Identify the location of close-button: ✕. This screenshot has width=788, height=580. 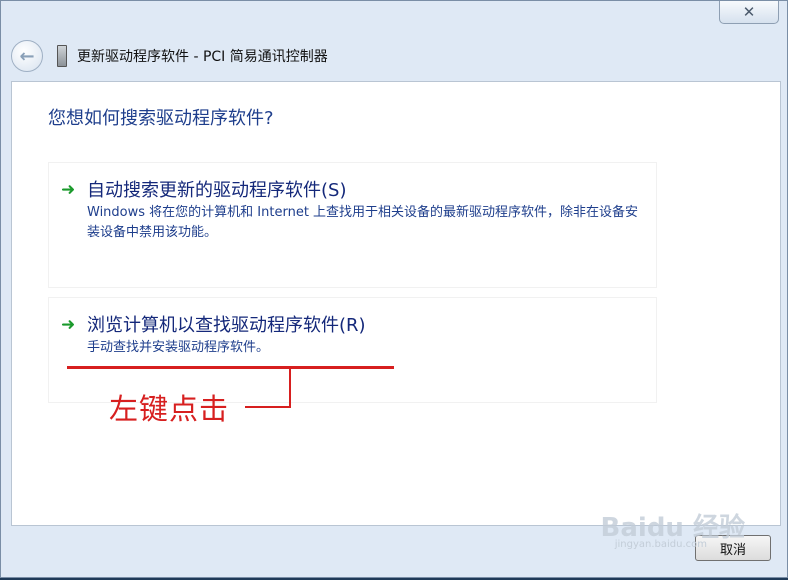
(749, 12).